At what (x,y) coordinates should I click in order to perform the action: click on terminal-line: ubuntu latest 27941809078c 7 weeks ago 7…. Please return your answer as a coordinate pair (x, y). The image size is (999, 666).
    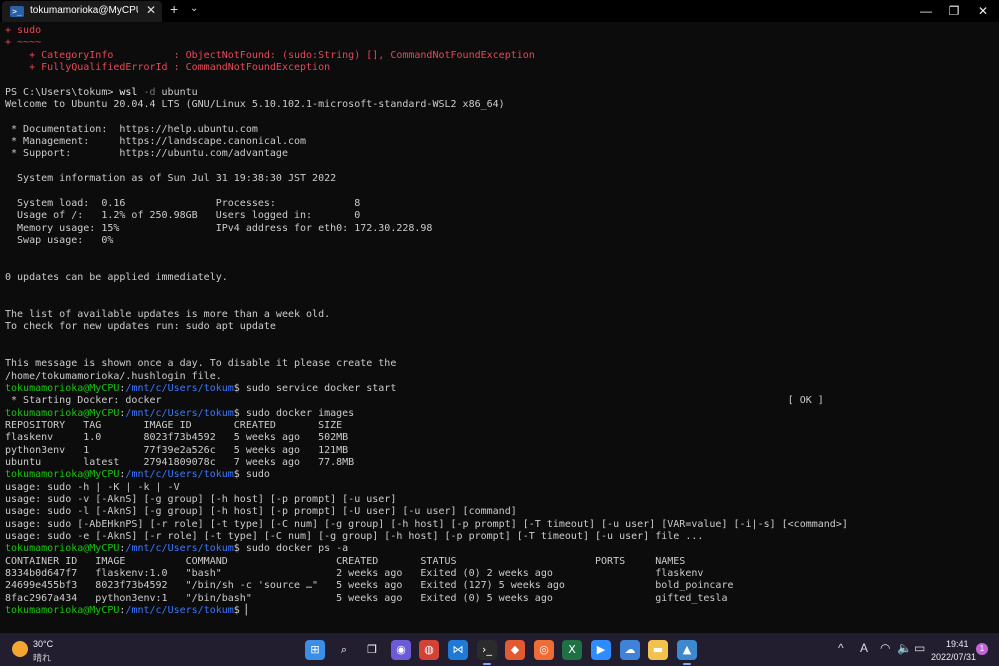
    Looking at the image, I should click on (426, 463).